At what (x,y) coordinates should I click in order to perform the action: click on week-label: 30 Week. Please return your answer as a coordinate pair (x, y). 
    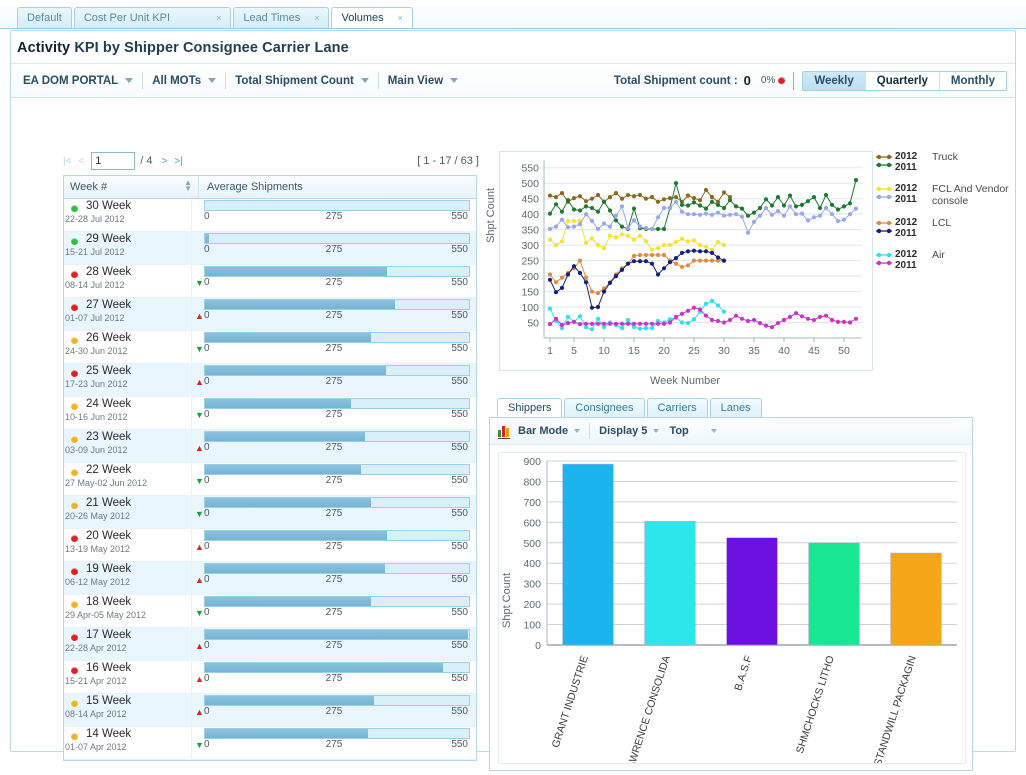
    Looking at the image, I should click on (109, 206).